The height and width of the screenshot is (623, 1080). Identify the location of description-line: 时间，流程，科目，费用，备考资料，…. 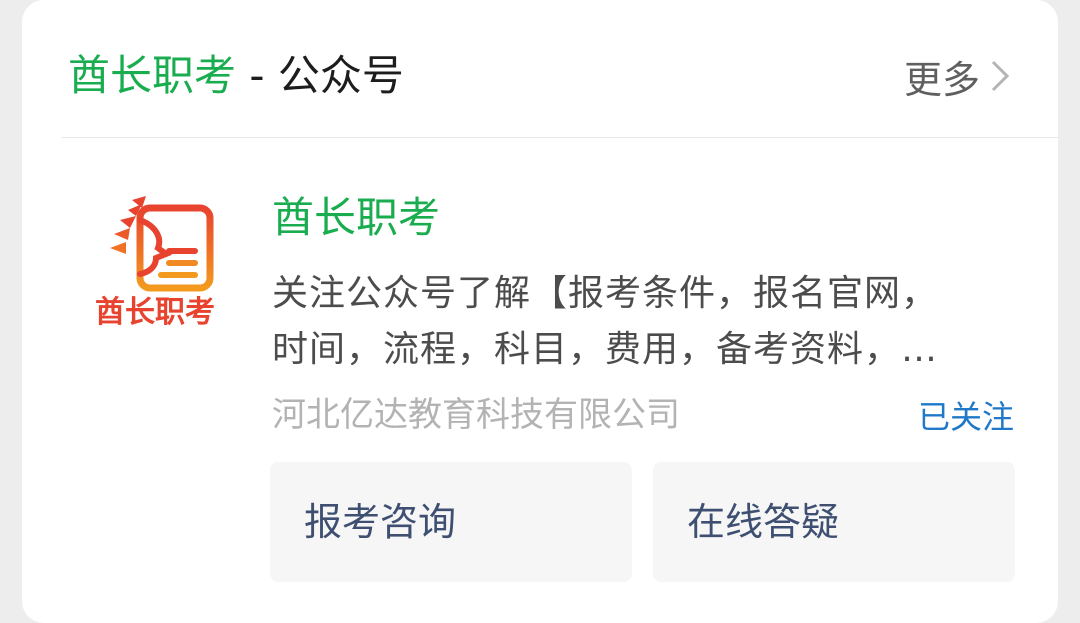
(605, 349).